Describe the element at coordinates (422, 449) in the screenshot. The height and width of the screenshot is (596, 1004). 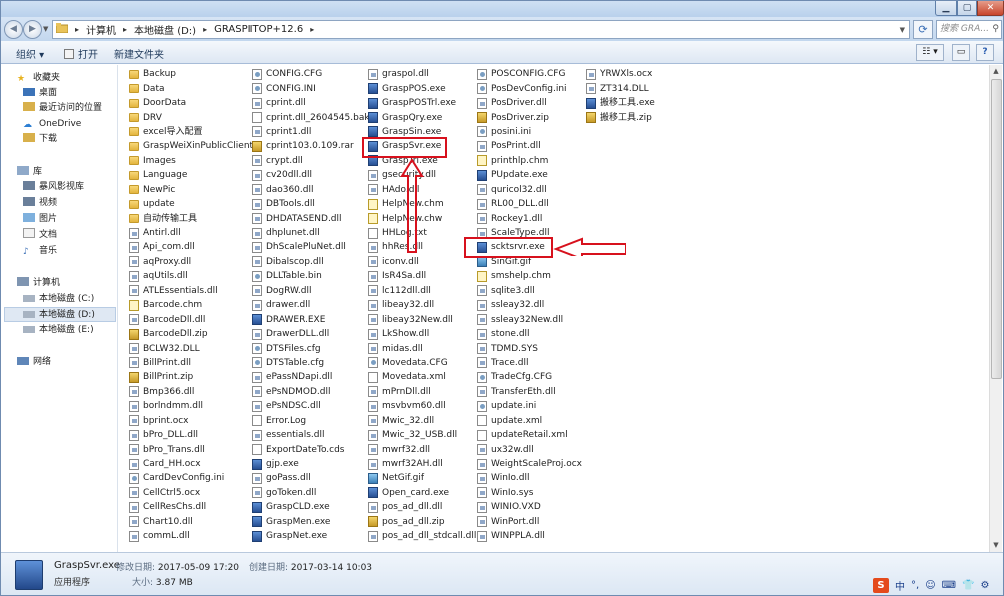
I see `file-item: mwrf32.dll` at that location.